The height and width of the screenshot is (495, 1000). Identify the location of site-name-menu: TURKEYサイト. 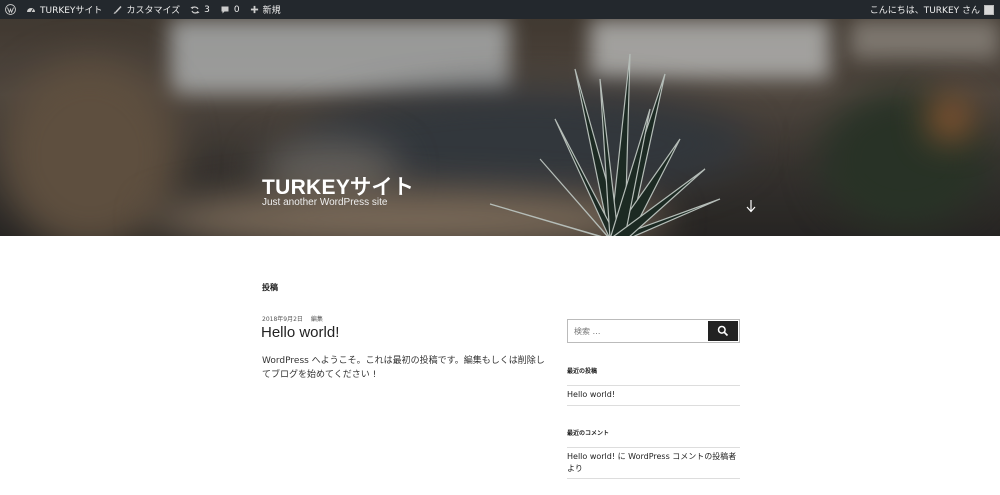
(64, 9).